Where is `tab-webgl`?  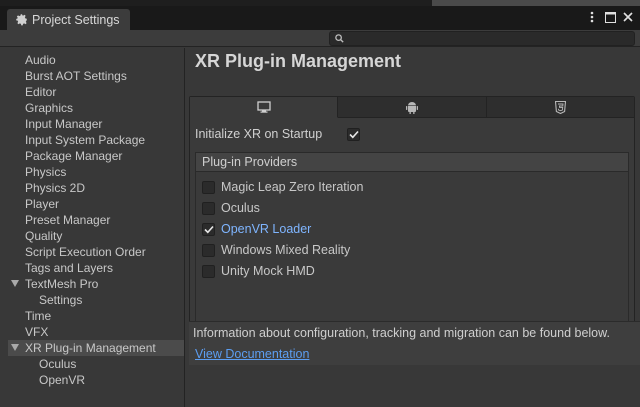
tab-webgl is located at coordinates (560, 107).